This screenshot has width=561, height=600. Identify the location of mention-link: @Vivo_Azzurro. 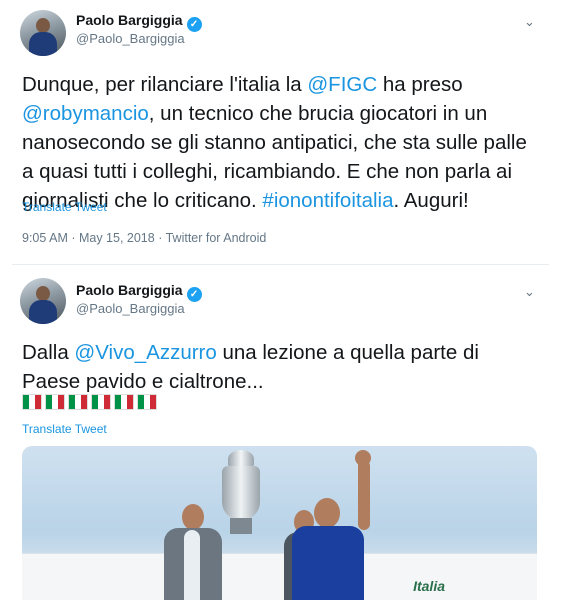
(145, 352).